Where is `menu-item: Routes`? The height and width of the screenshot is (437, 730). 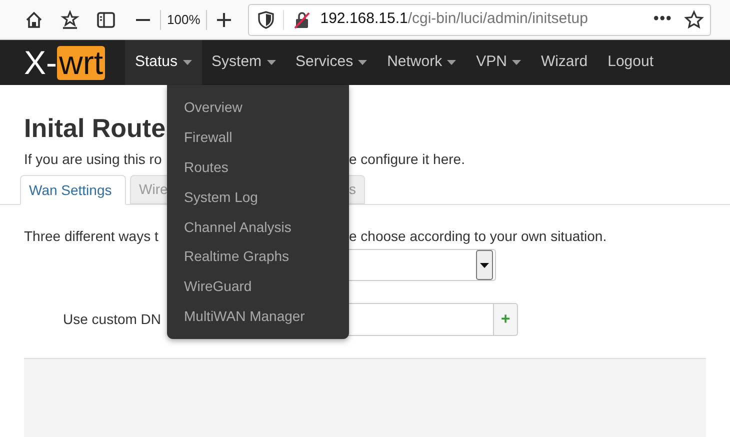
menu-item: Routes is located at coordinates (258, 167).